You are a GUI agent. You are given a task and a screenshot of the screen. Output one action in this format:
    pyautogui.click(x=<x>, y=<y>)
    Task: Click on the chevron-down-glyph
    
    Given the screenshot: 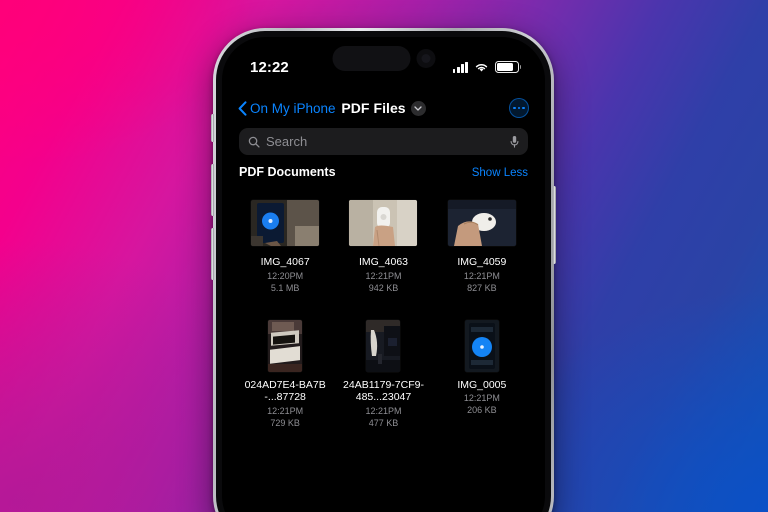 What is the action you would take?
    pyautogui.click(x=418, y=108)
    